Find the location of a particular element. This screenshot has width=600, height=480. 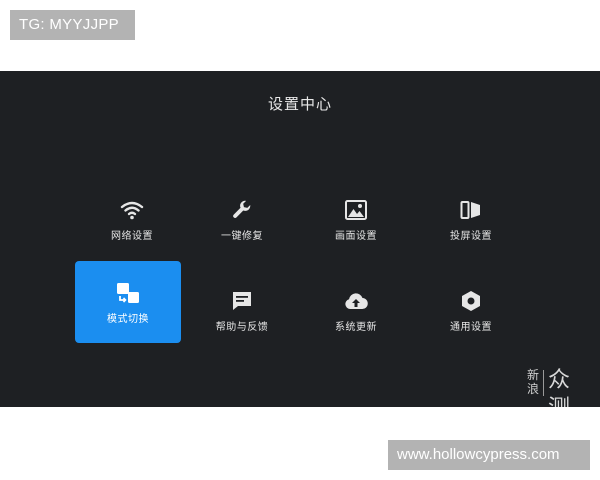

tile-general-settings: 通用设置 is located at coordinates (471, 310).